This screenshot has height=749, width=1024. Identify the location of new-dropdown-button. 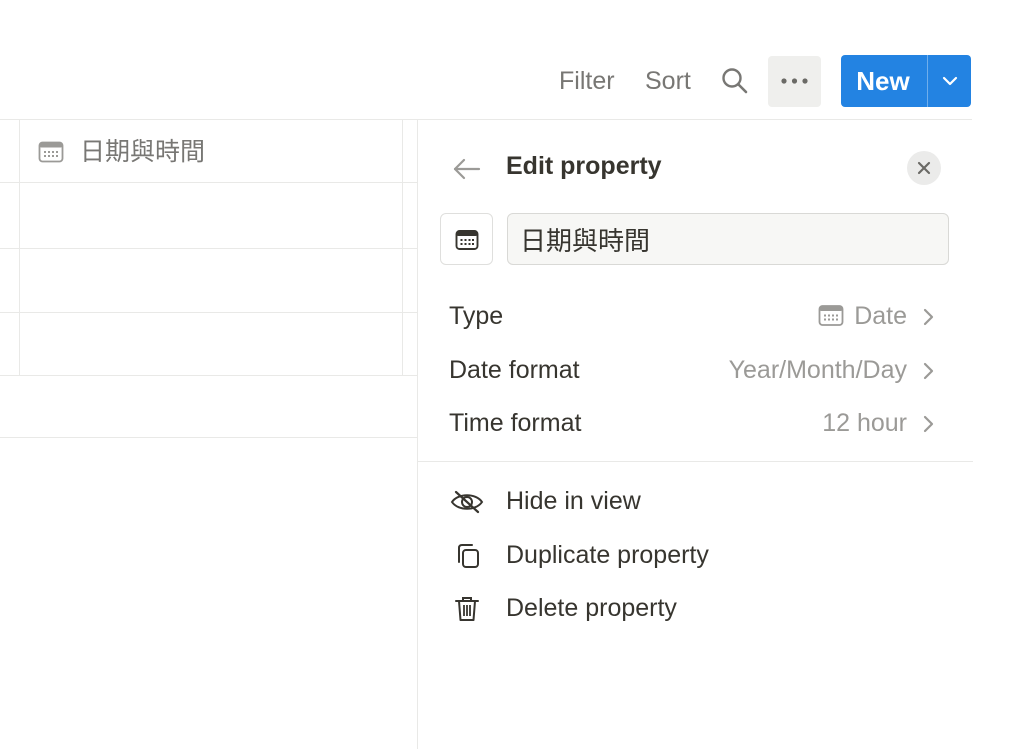
(950, 81).